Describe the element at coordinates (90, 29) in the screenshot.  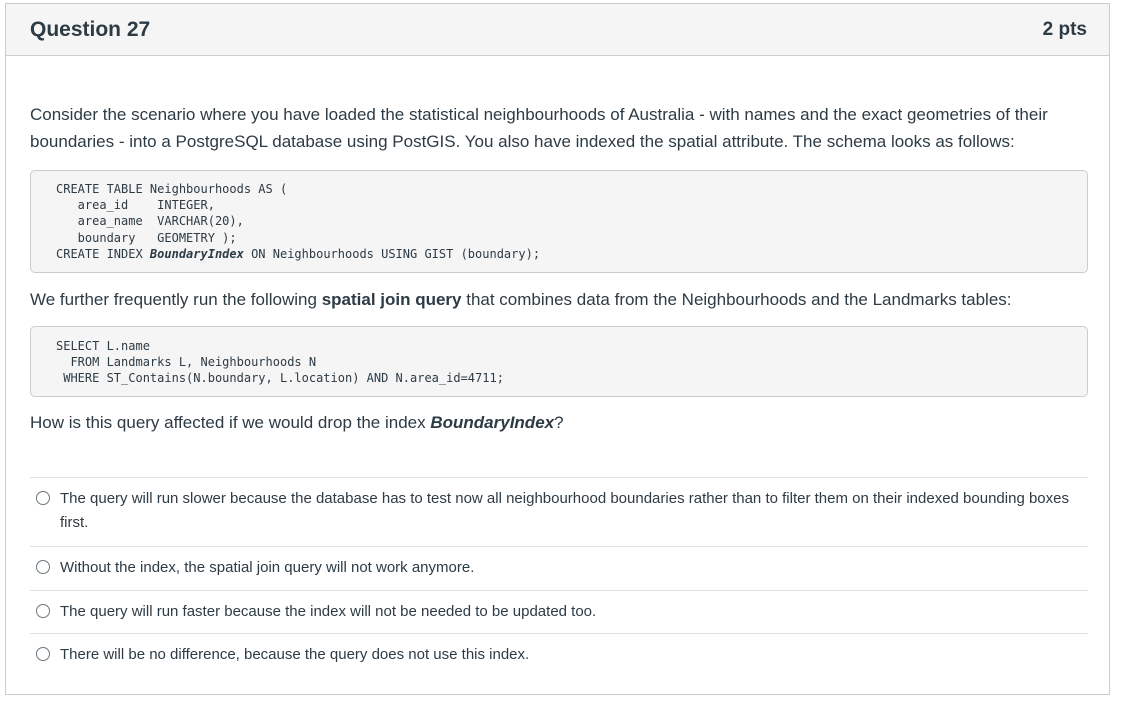
I see `question-title: Question 27` at that location.